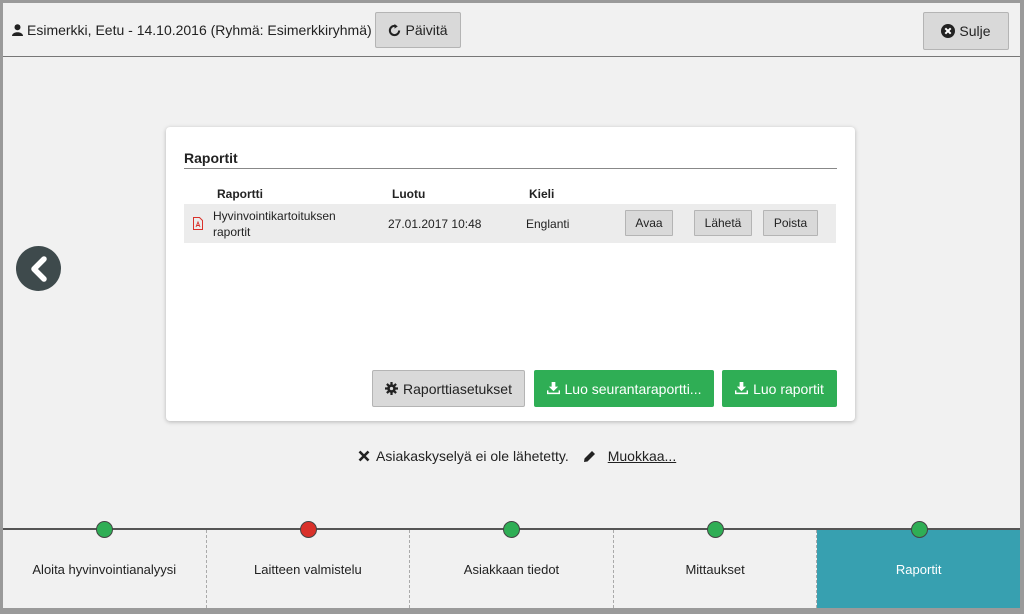  Describe the element at coordinates (548, 224) in the screenshot. I see `report-language: Englanti` at that location.